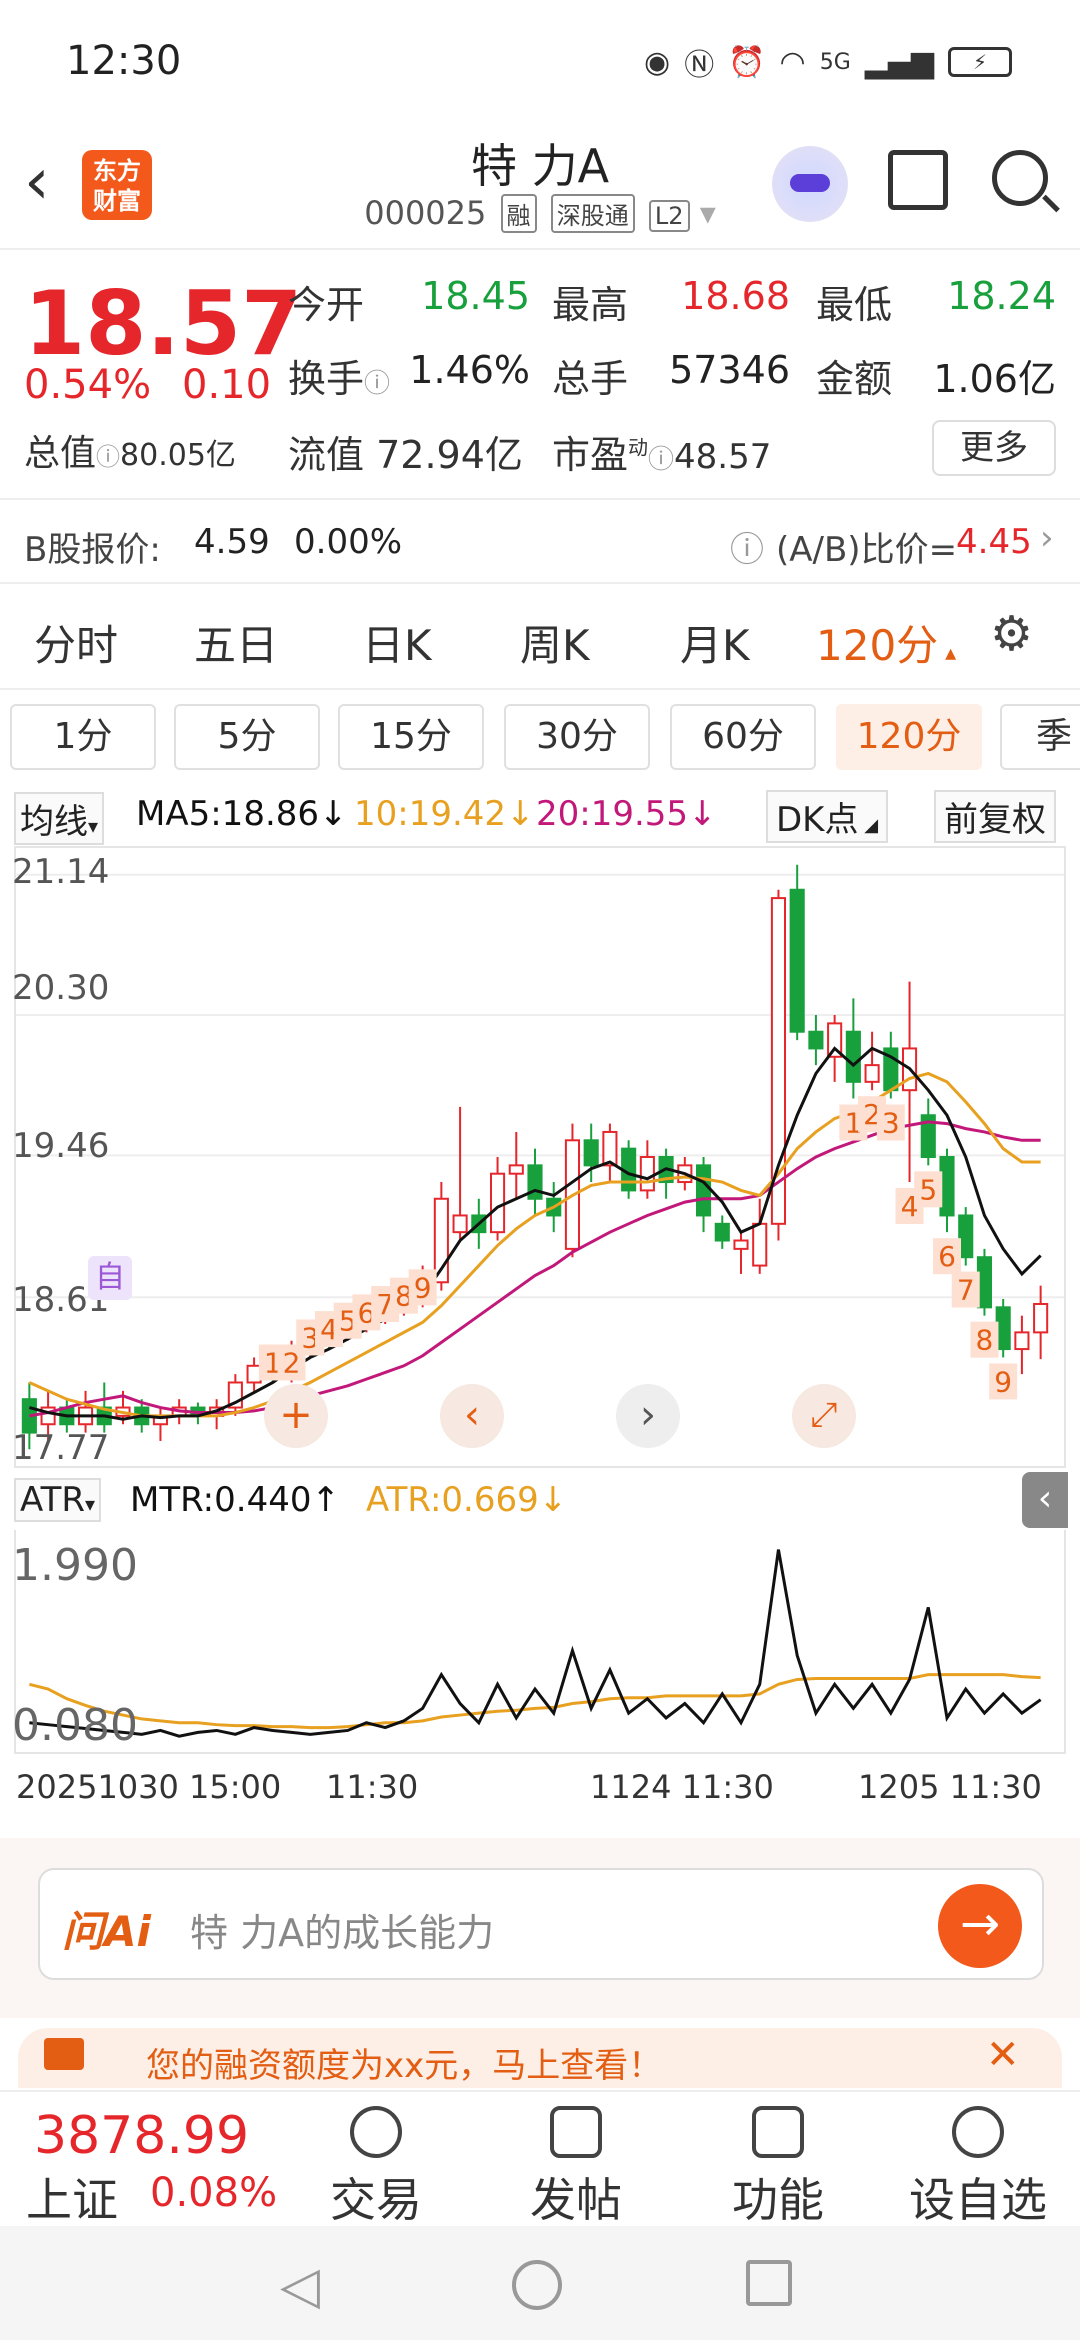 The height and width of the screenshot is (2340, 1080). Describe the element at coordinates (540, 542) in the screenshot. I see `b-share-bar: B股报价: 4.59 0.00% ⓘ (A/B)比价= 4.45 ›` at that location.